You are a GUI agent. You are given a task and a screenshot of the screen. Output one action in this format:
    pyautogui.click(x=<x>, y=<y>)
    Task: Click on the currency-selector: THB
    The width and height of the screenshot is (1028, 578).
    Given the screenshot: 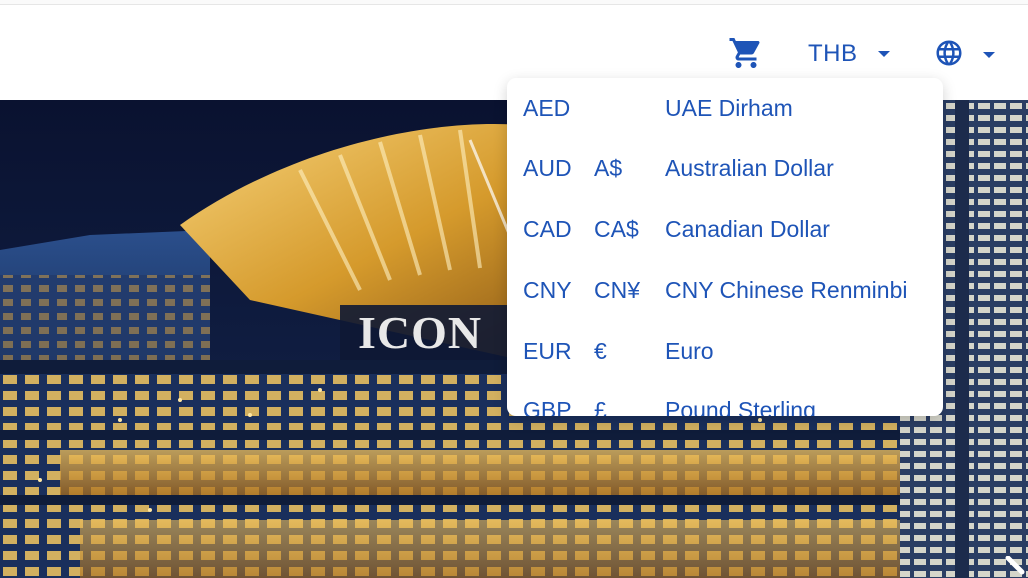 What is the action you would take?
    pyautogui.click(x=849, y=54)
    